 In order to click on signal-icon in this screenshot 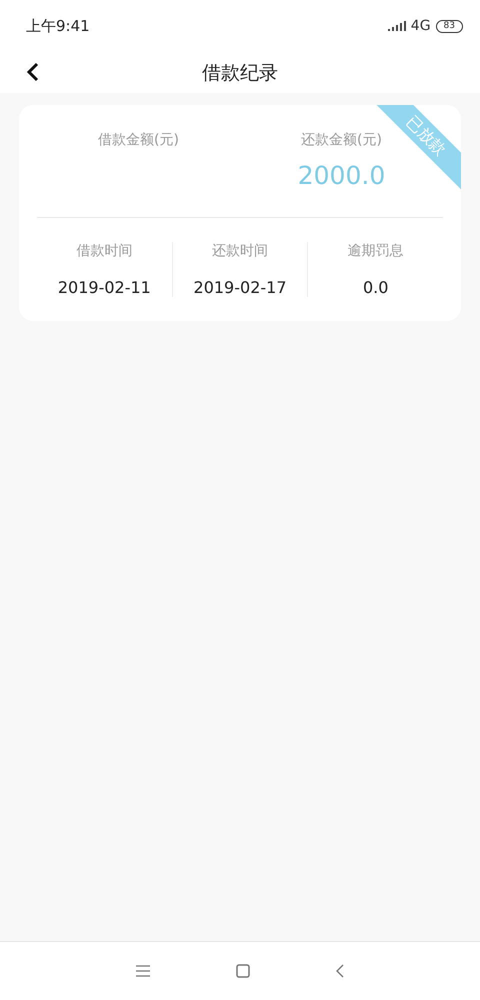, I will do `click(397, 26)`.